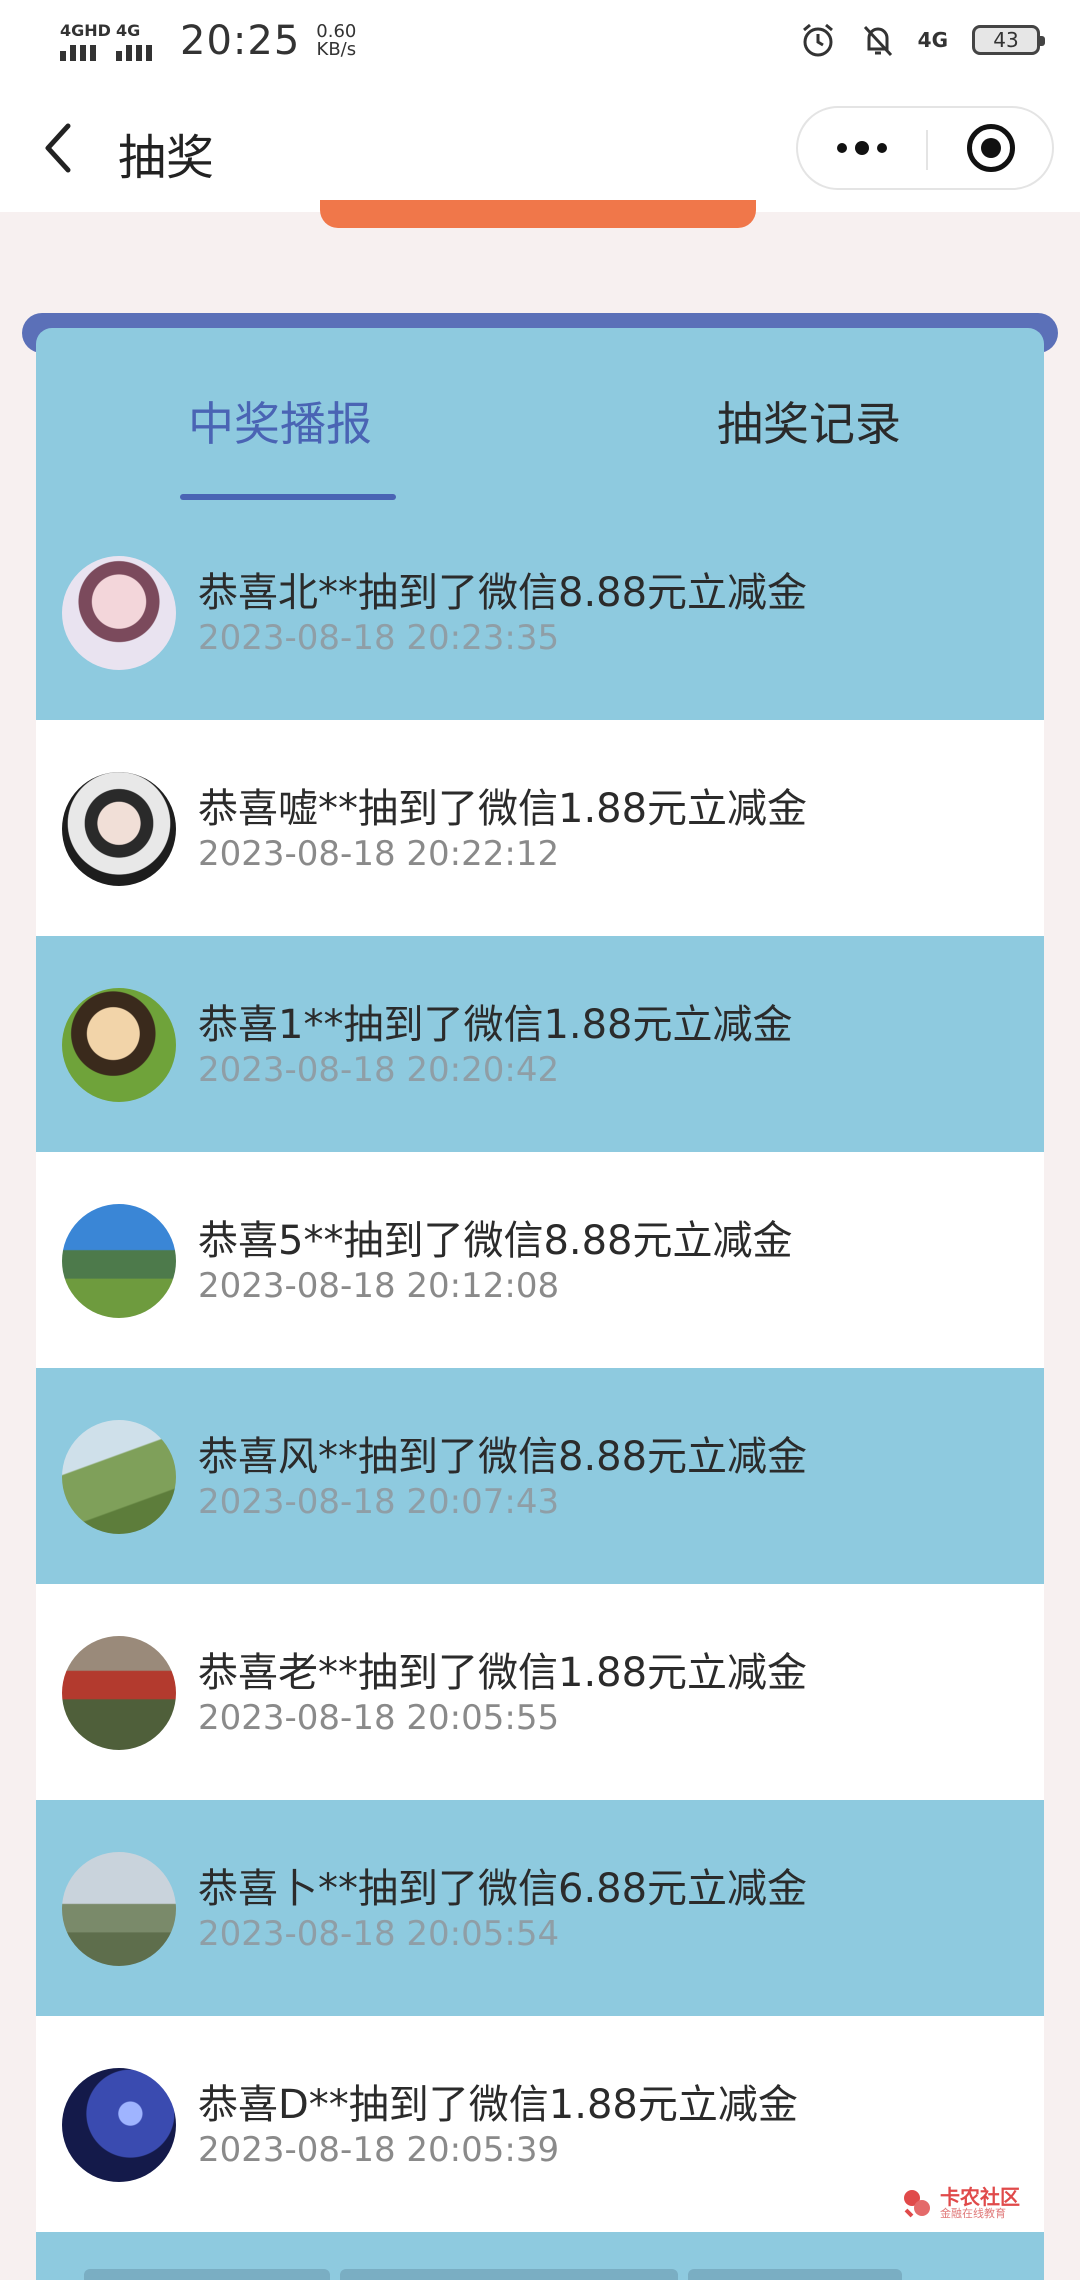 Image resolution: width=1080 pixels, height=2280 pixels. I want to click on back-button, so click(58, 148).